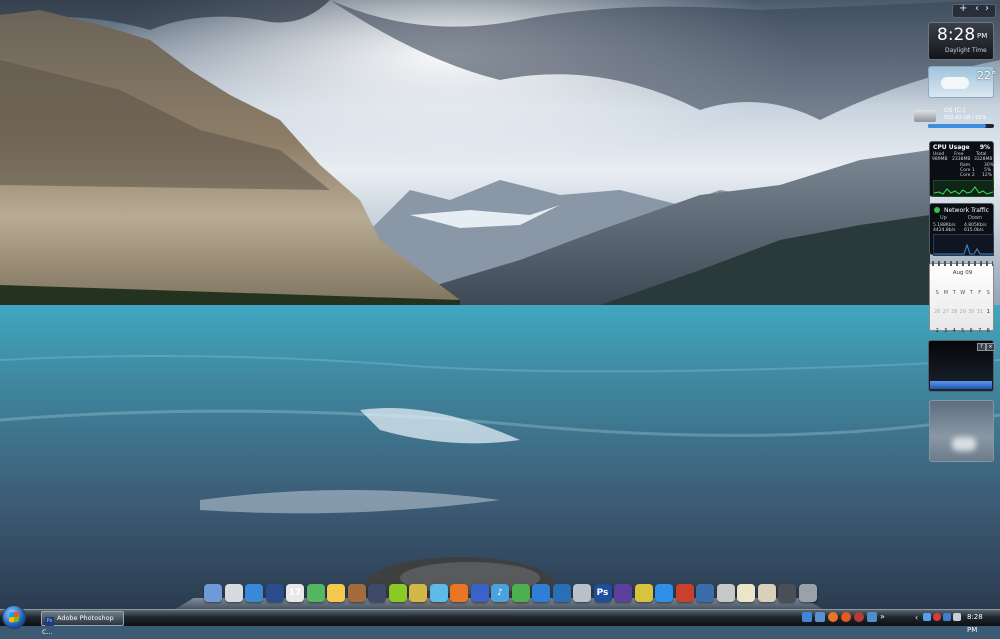  I want to click on network-up-total: 4424.8b/s, so click(944, 230).